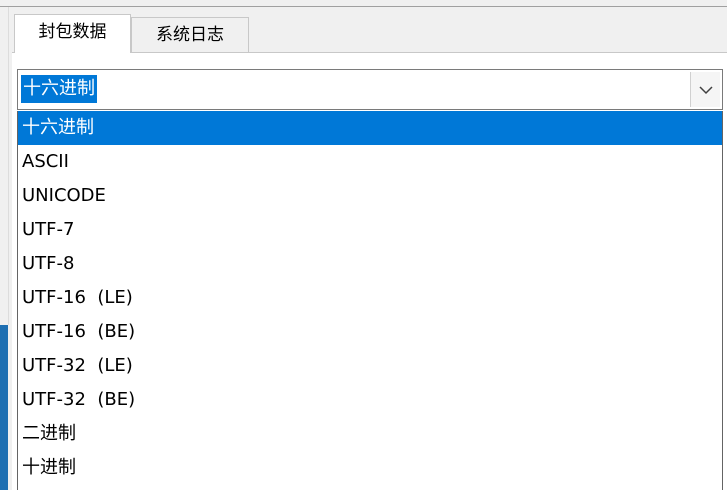 The image size is (727, 490). What do you see at coordinates (370, 264) in the screenshot?
I see `dropdown-option-utf8: UTF-8` at bounding box center [370, 264].